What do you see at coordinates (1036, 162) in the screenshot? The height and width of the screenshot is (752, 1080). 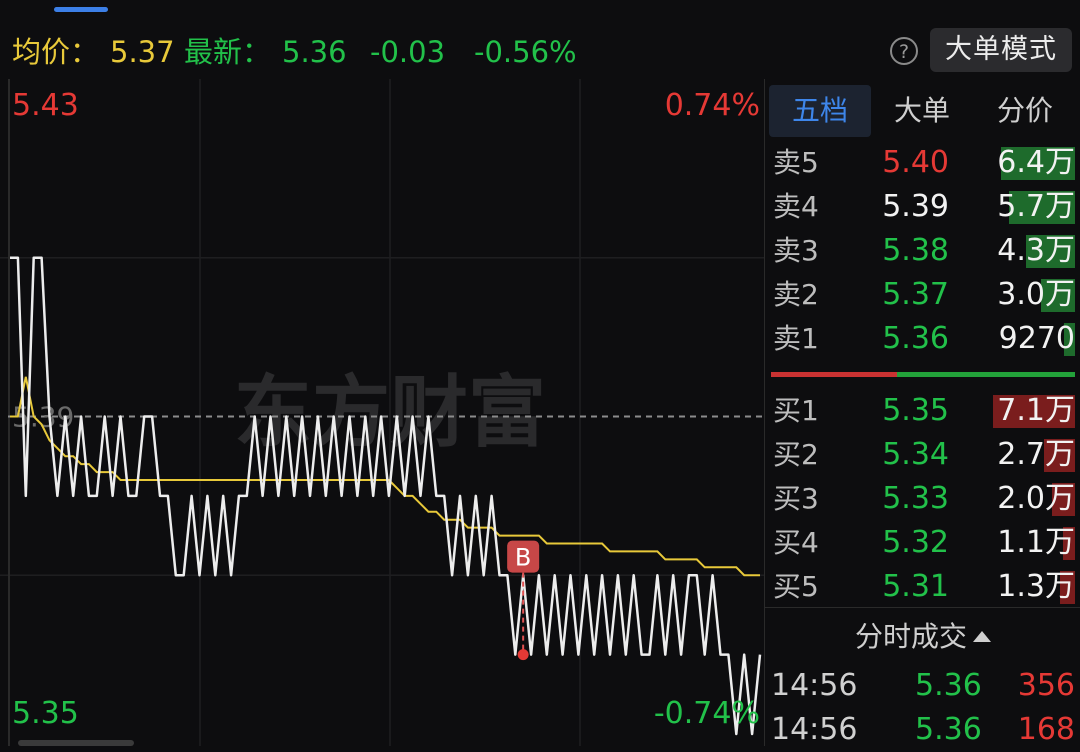 I see `ask-volume: 6.4万` at bounding box center [1036, 162].